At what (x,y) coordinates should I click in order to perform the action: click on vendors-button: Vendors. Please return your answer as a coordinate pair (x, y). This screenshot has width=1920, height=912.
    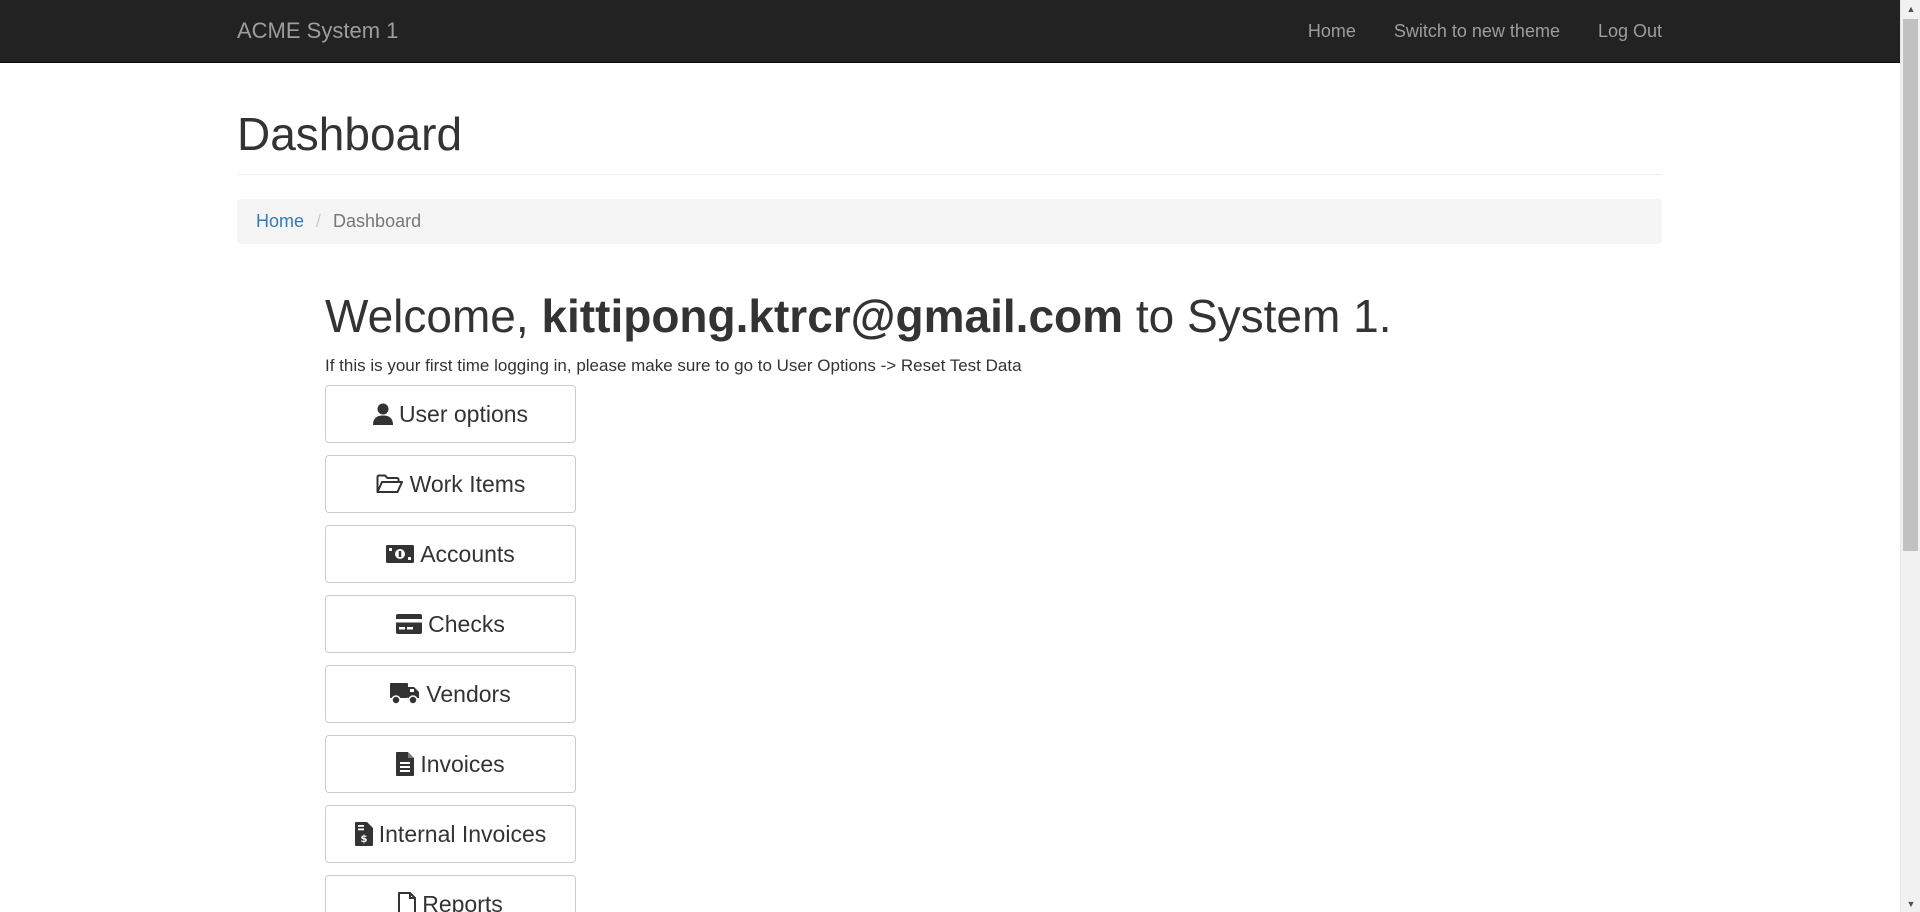
    Looking at the image, I should click on (450, 694).